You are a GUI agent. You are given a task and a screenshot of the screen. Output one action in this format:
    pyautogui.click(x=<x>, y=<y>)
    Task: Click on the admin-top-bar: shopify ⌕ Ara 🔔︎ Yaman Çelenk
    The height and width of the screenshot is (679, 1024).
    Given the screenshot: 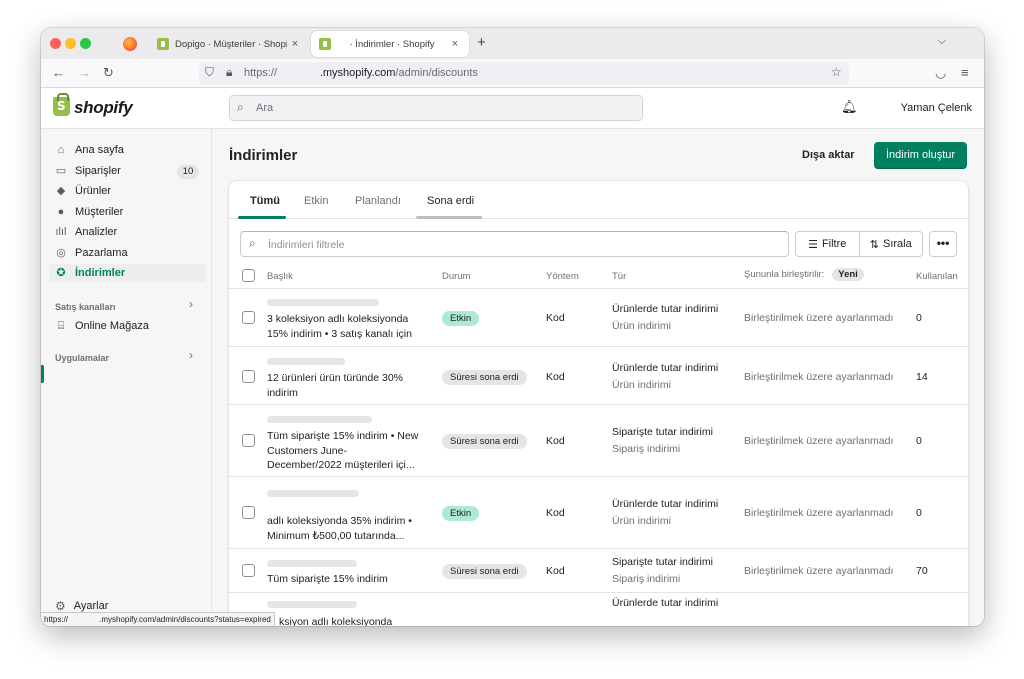 What is the action you would take?
    pyautogui.click(x=512, y=108)
    